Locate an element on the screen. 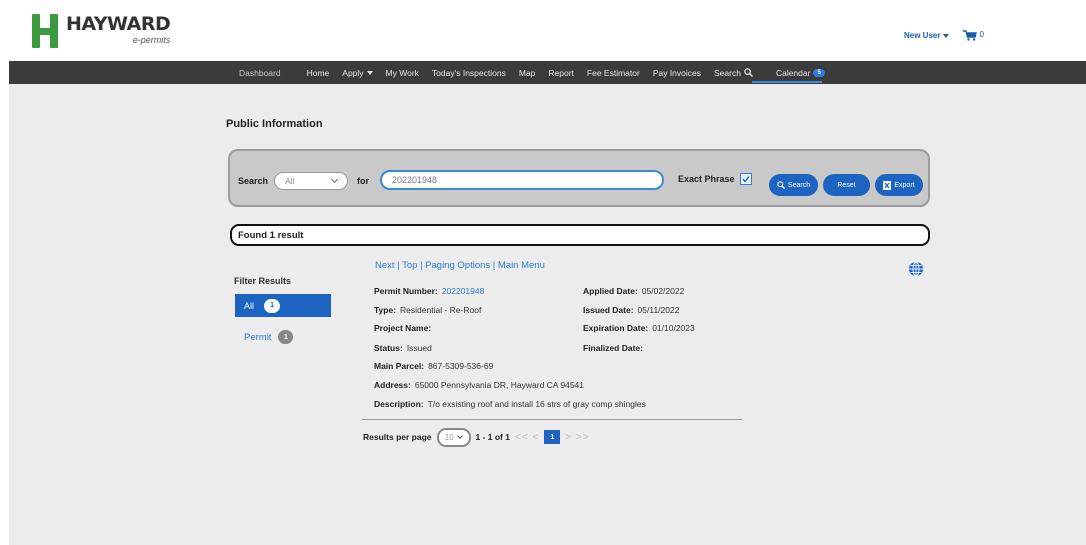 This screenshot has width=1086, height=545. nav-pay-invoices: Pay Invoices is located at coordinates (677, 73).